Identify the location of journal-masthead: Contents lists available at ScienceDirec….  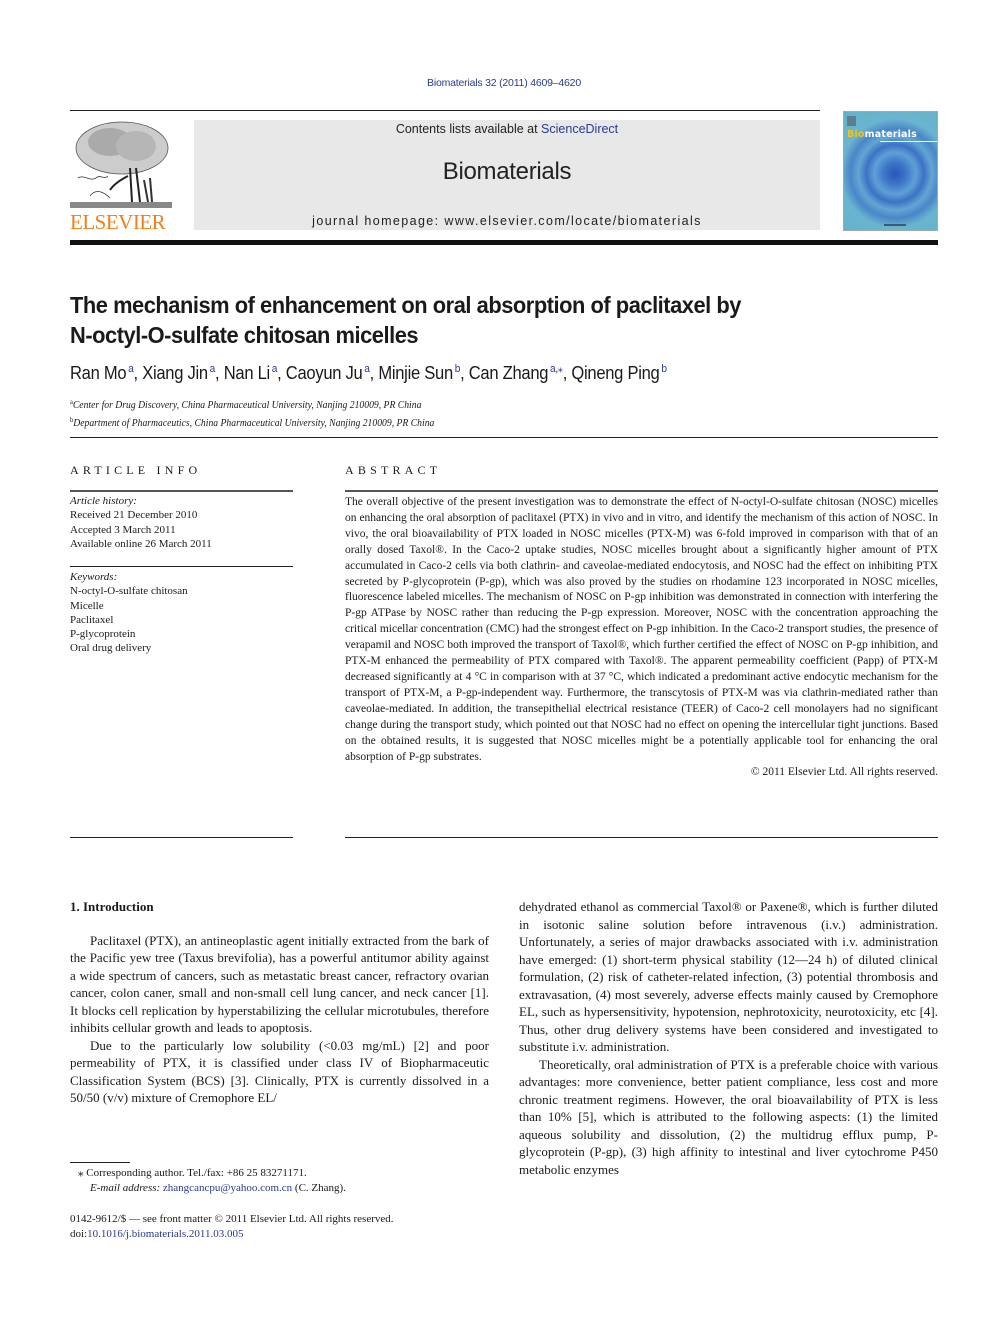
(507, 175).